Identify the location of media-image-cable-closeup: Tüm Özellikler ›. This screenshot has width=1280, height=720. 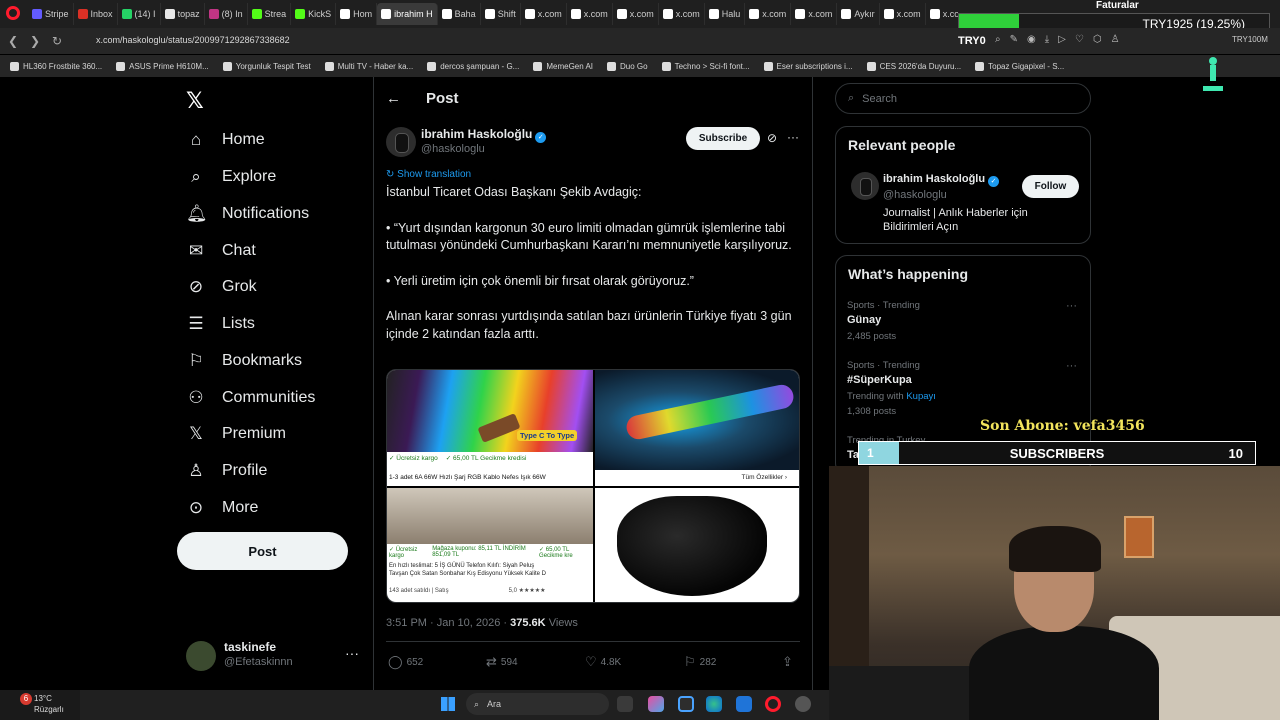
(697, 428).